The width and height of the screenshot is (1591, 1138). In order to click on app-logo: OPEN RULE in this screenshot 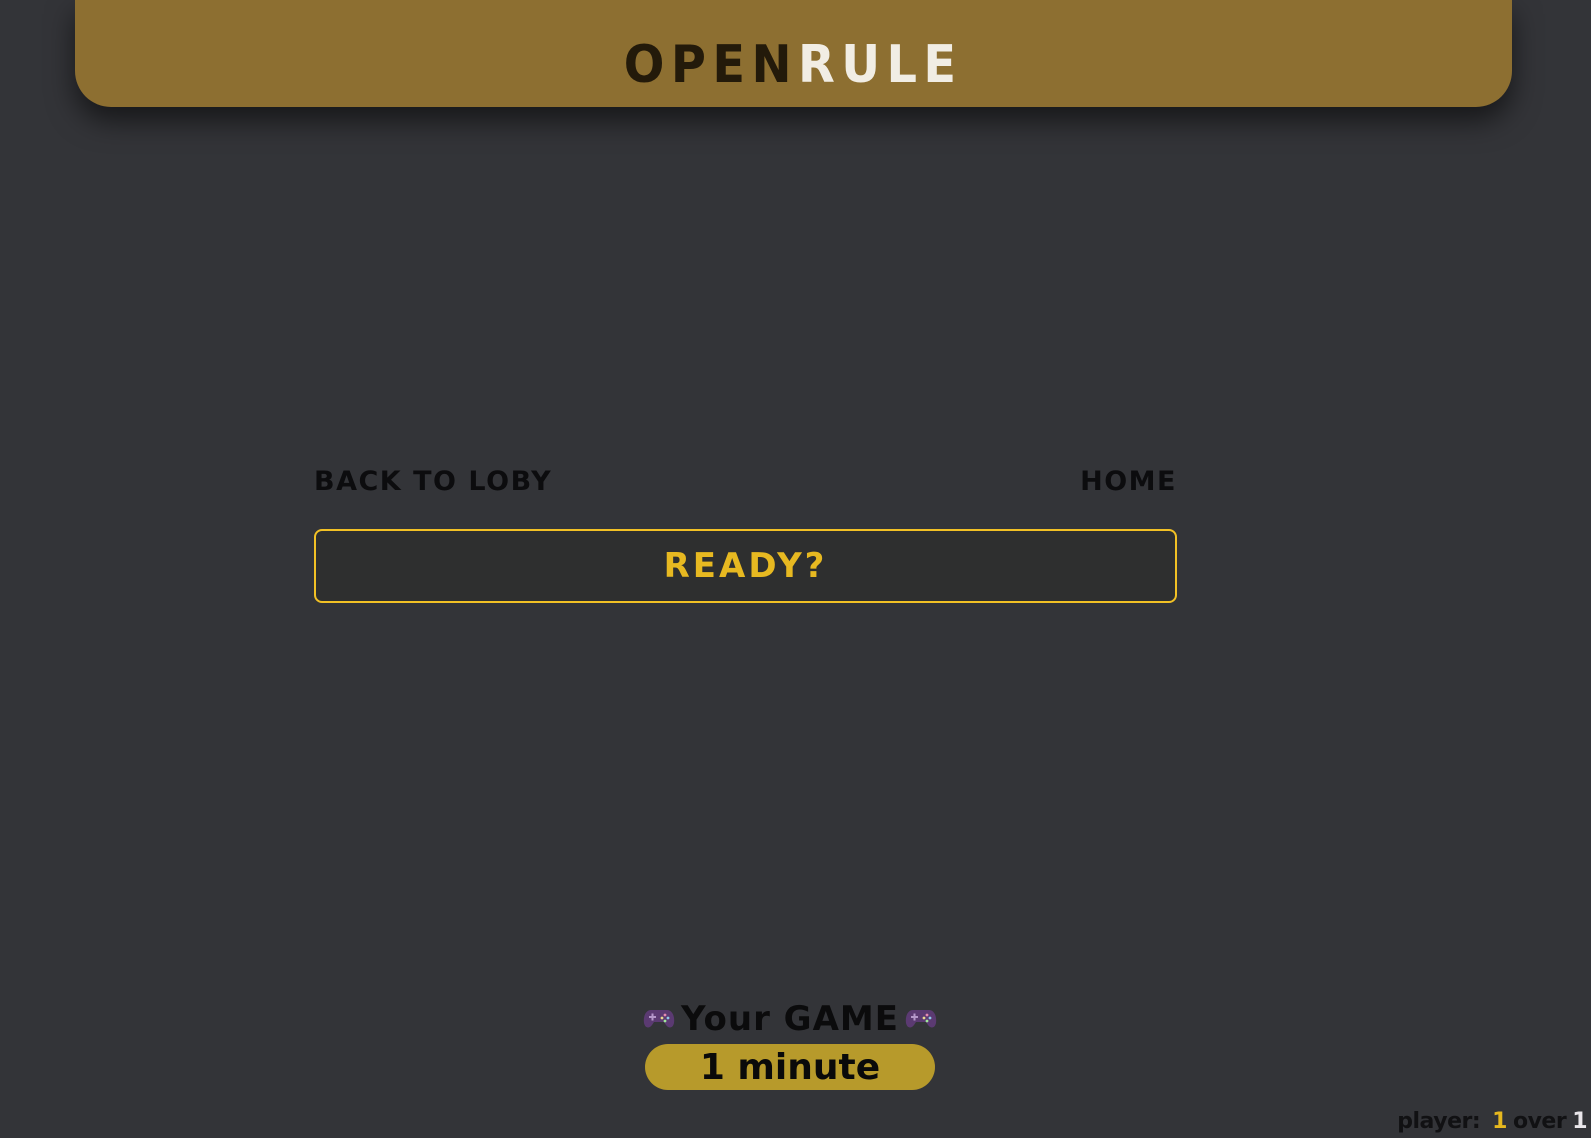, I will do `click(793, 65)`.